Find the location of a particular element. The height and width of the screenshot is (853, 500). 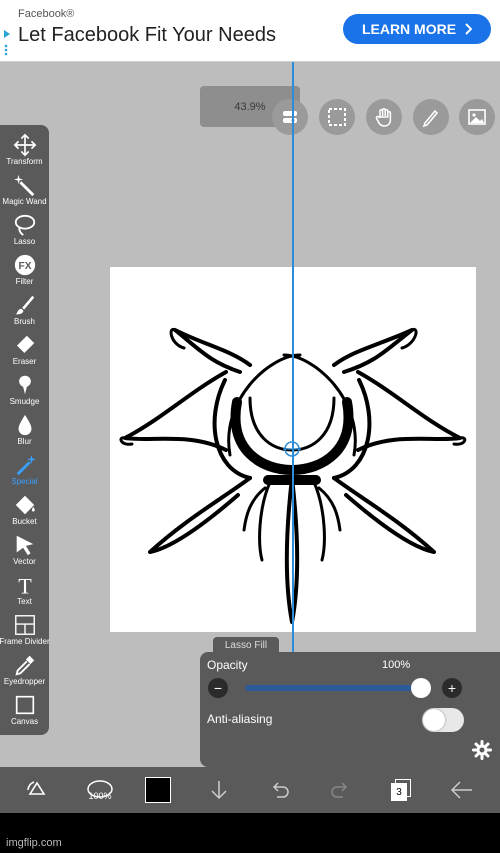

tool-lasso: Lasso is located at coordinates (24, 232).